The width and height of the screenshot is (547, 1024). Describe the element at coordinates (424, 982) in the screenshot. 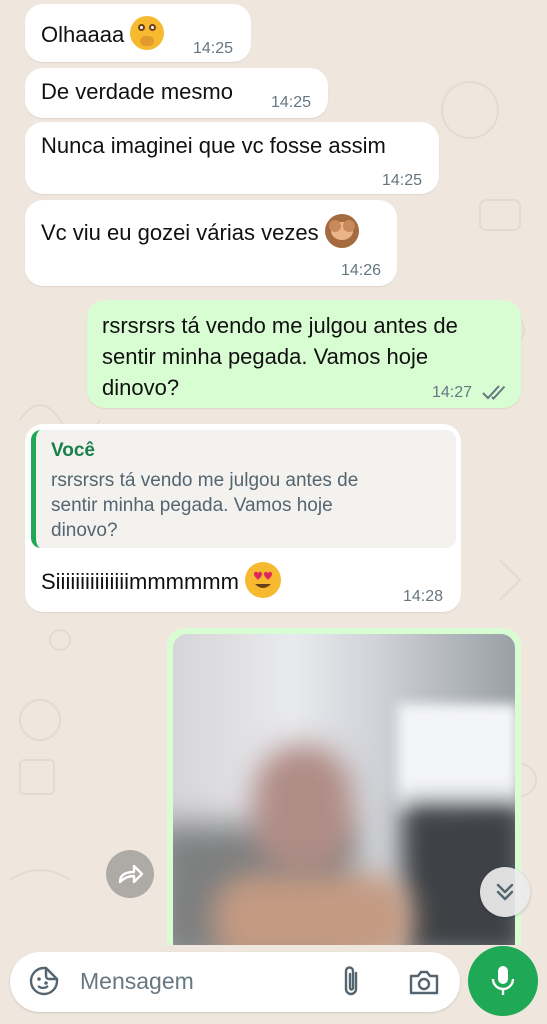

I see `camera-icon` at that location.